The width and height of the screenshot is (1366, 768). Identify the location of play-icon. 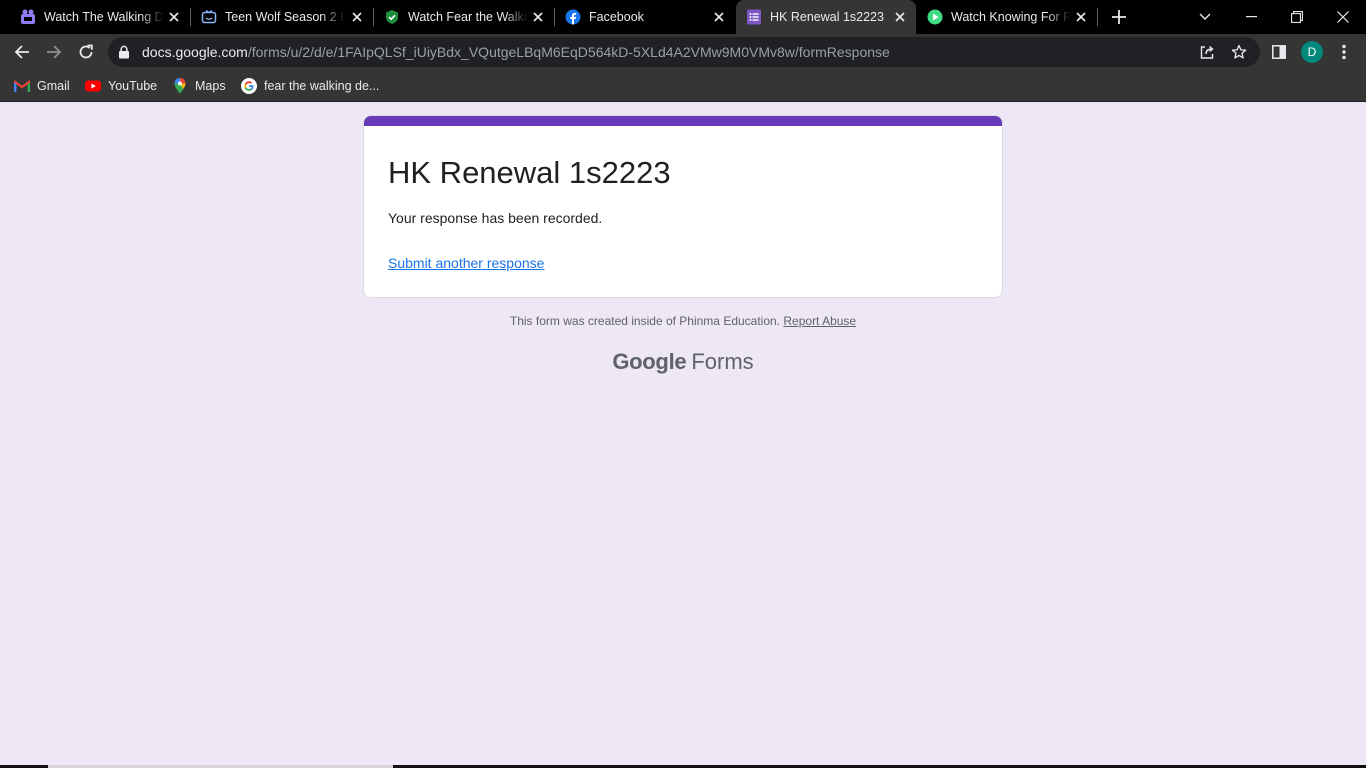
(935, 17).